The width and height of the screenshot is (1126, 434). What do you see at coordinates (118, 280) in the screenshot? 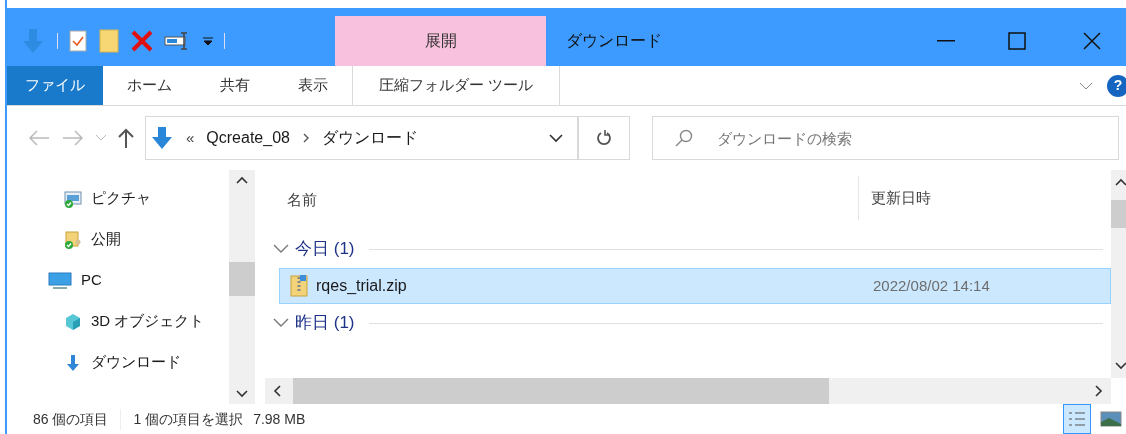
I see `nav-item: PC` at bounding box center [118, 280].